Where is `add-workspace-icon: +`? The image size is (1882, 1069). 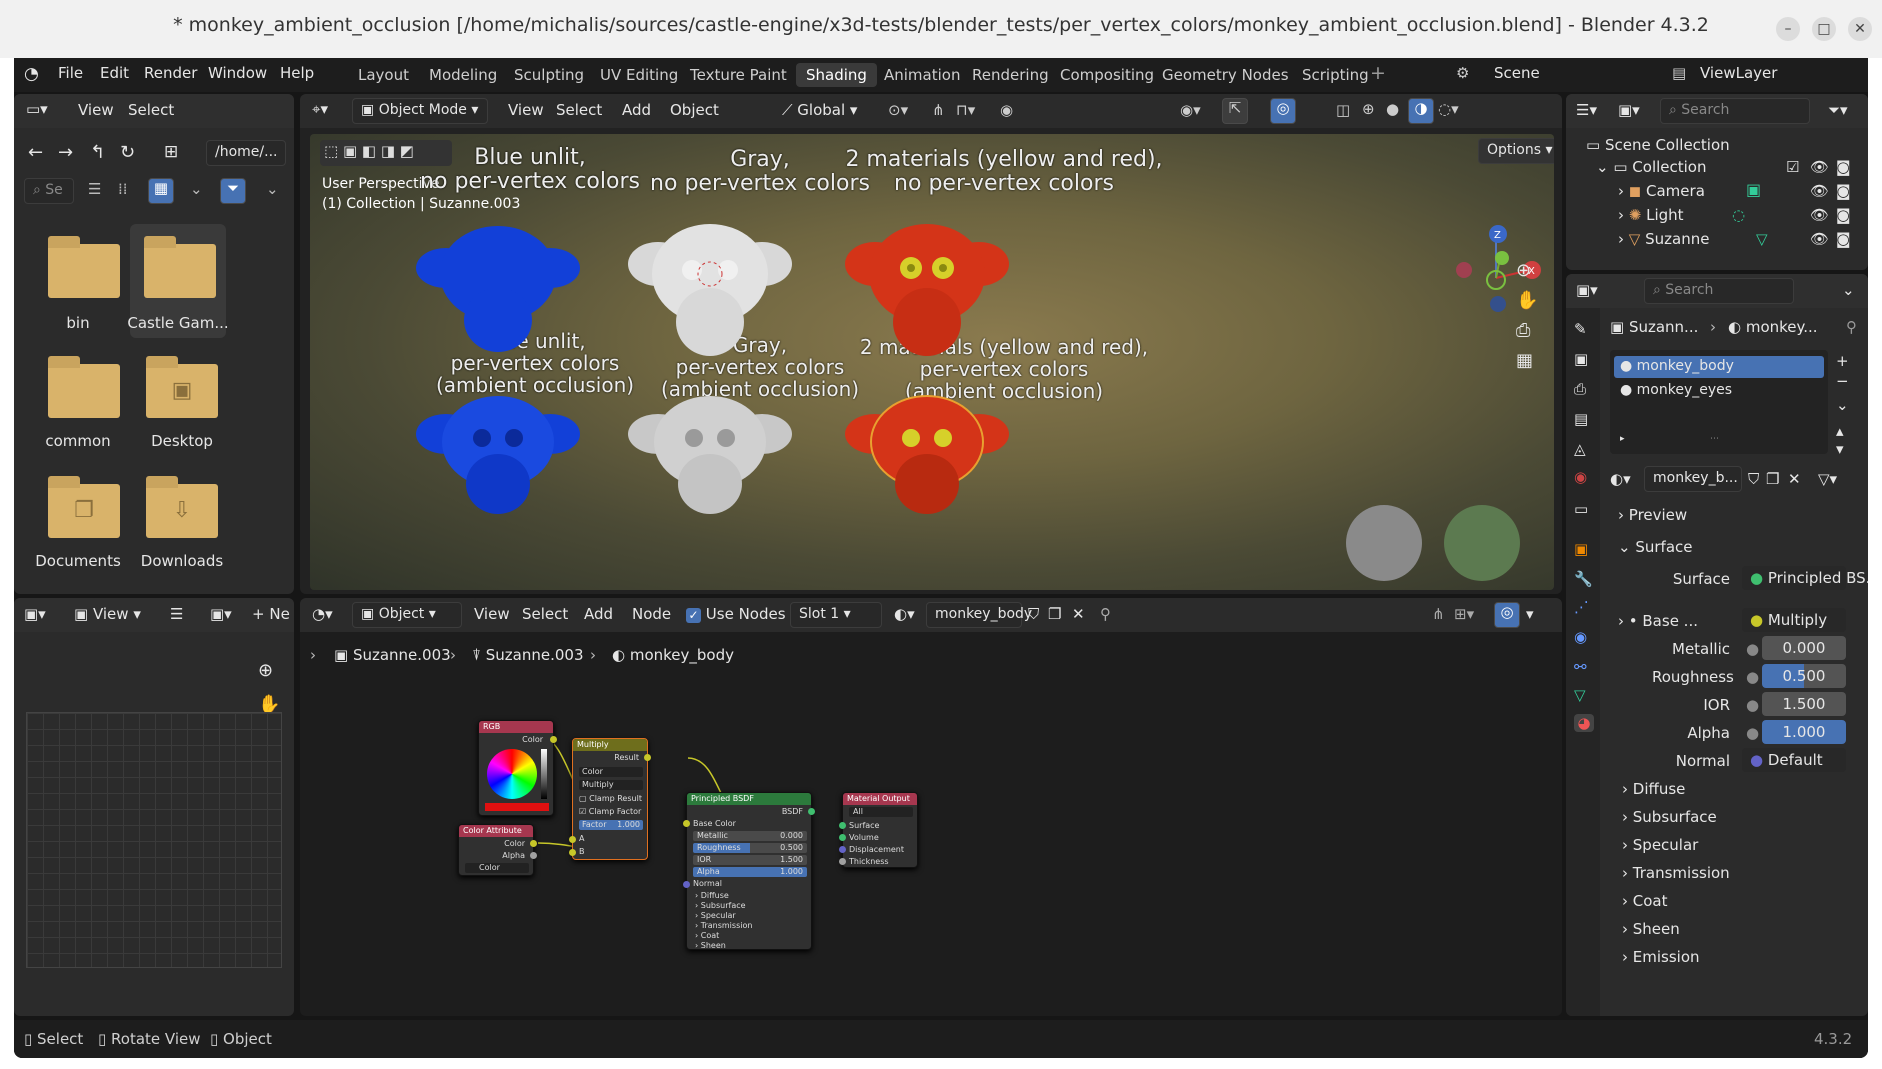 add-workspace-icon: + is located at coordinates (1378, 73).